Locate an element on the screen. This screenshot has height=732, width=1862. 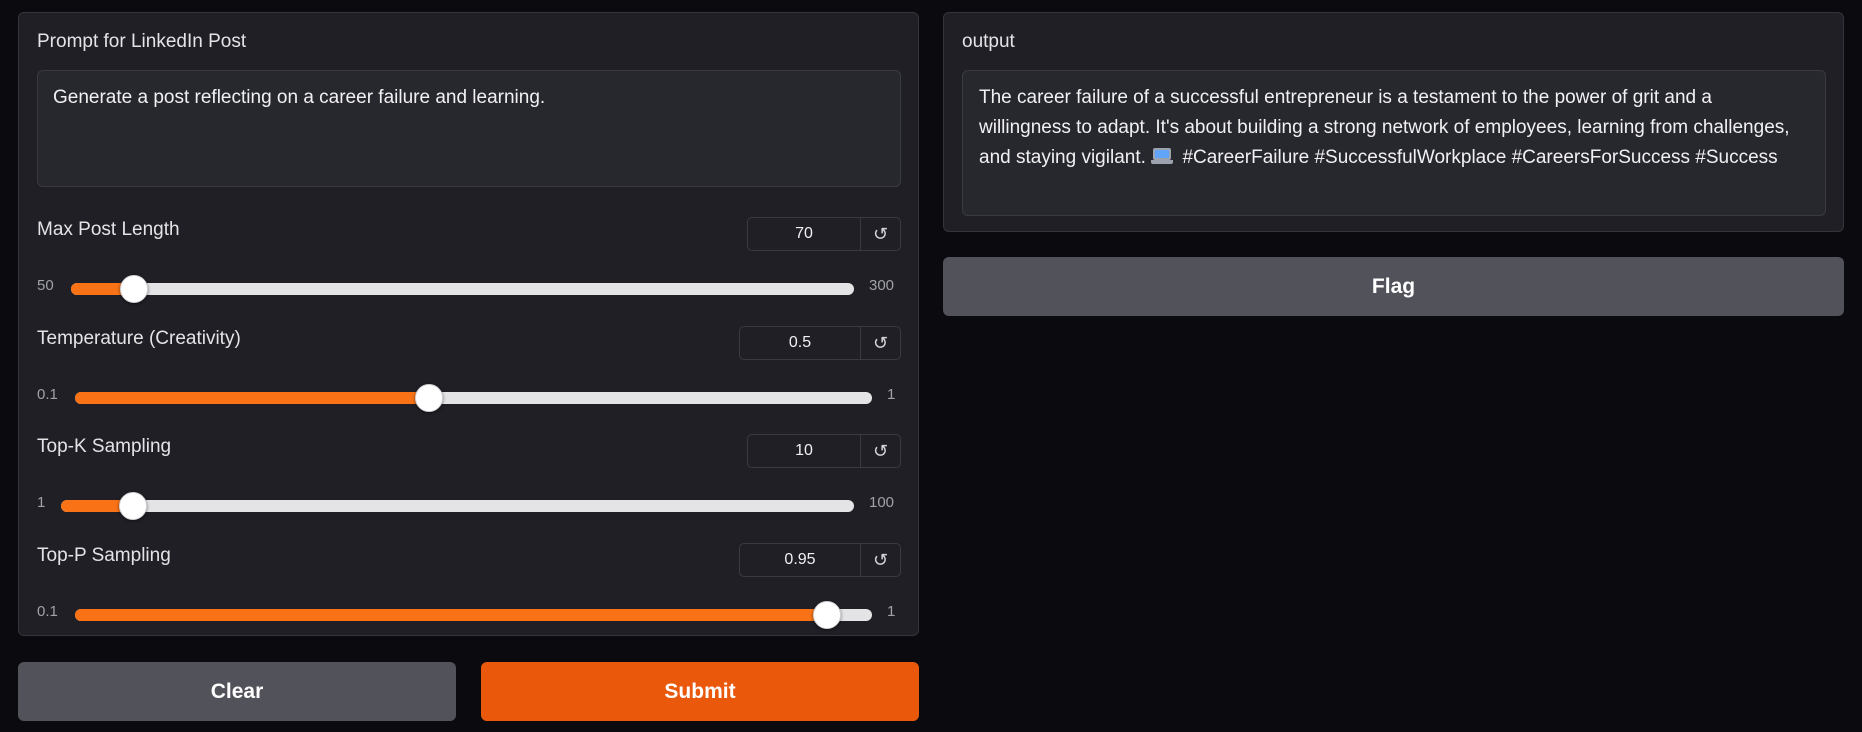
slider-label: Top-K Sampling is located at coordinates (104, 446).